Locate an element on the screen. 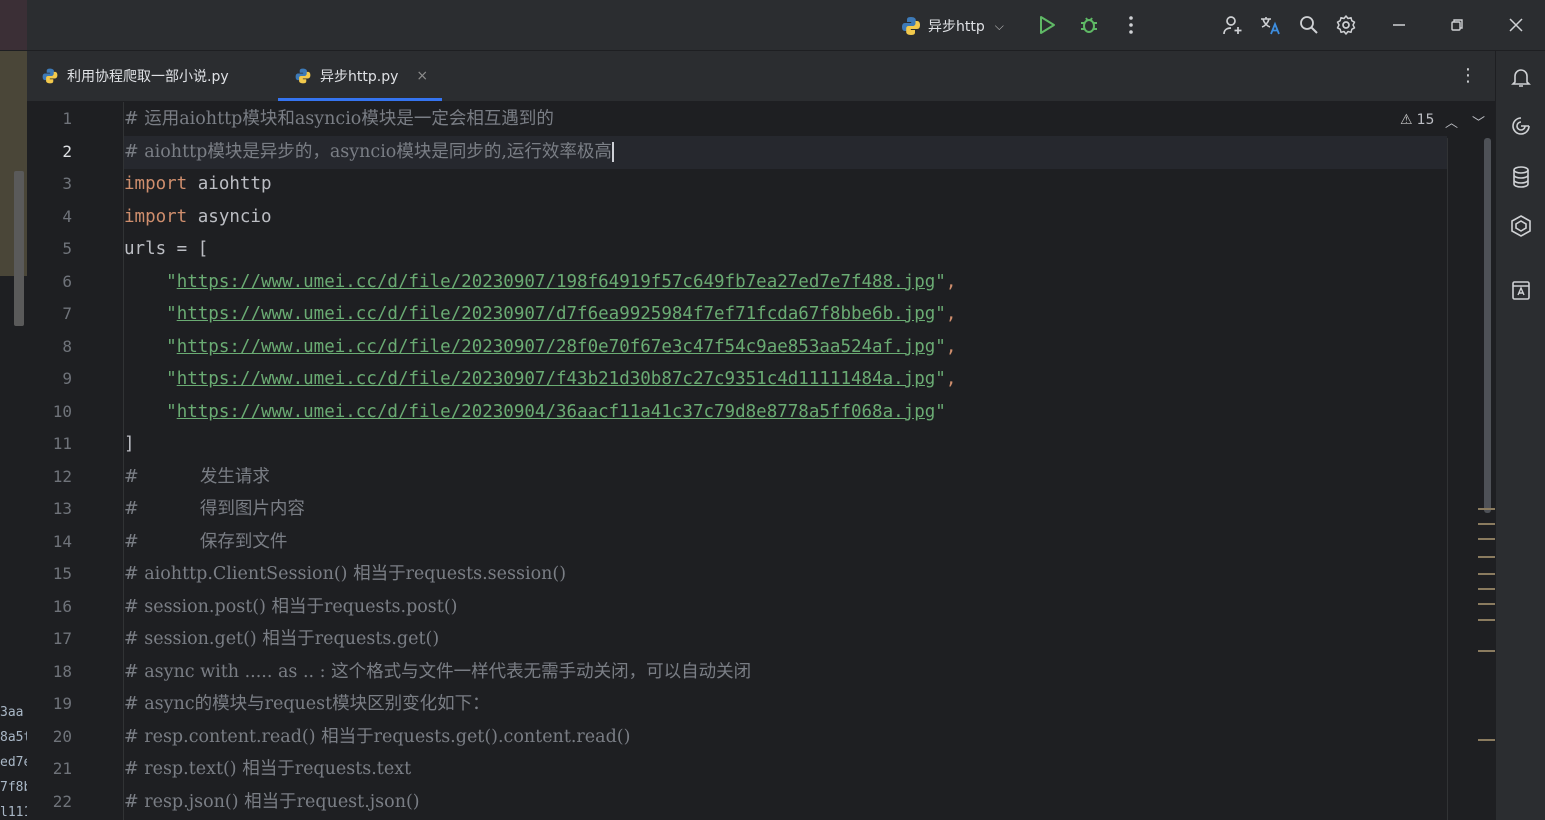 Image resolution: width=1545 pixels, height=820 pixels. code-token: # resp.text() 相当于requests.text is located at coordinates (268, 769).